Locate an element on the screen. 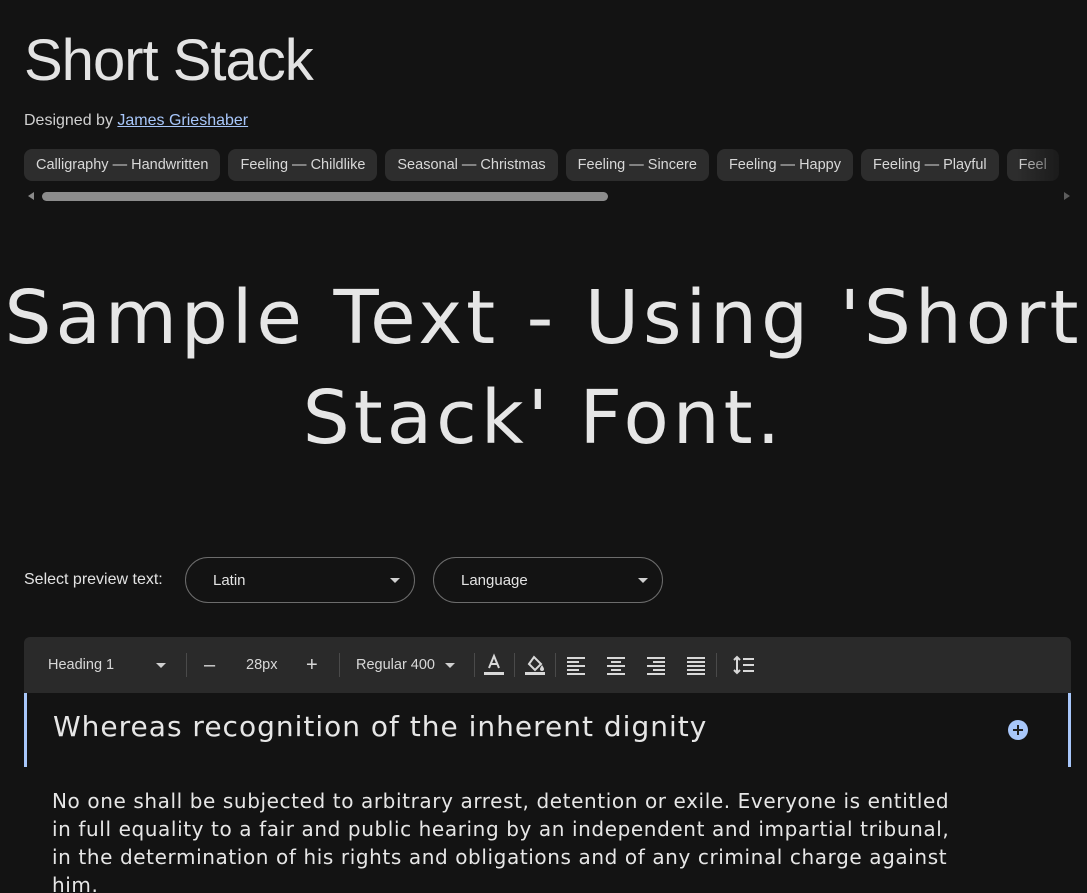 This screenshot has width=1087, height=893. text-style-value: Heading 1 is located at coordinates (81, 665).